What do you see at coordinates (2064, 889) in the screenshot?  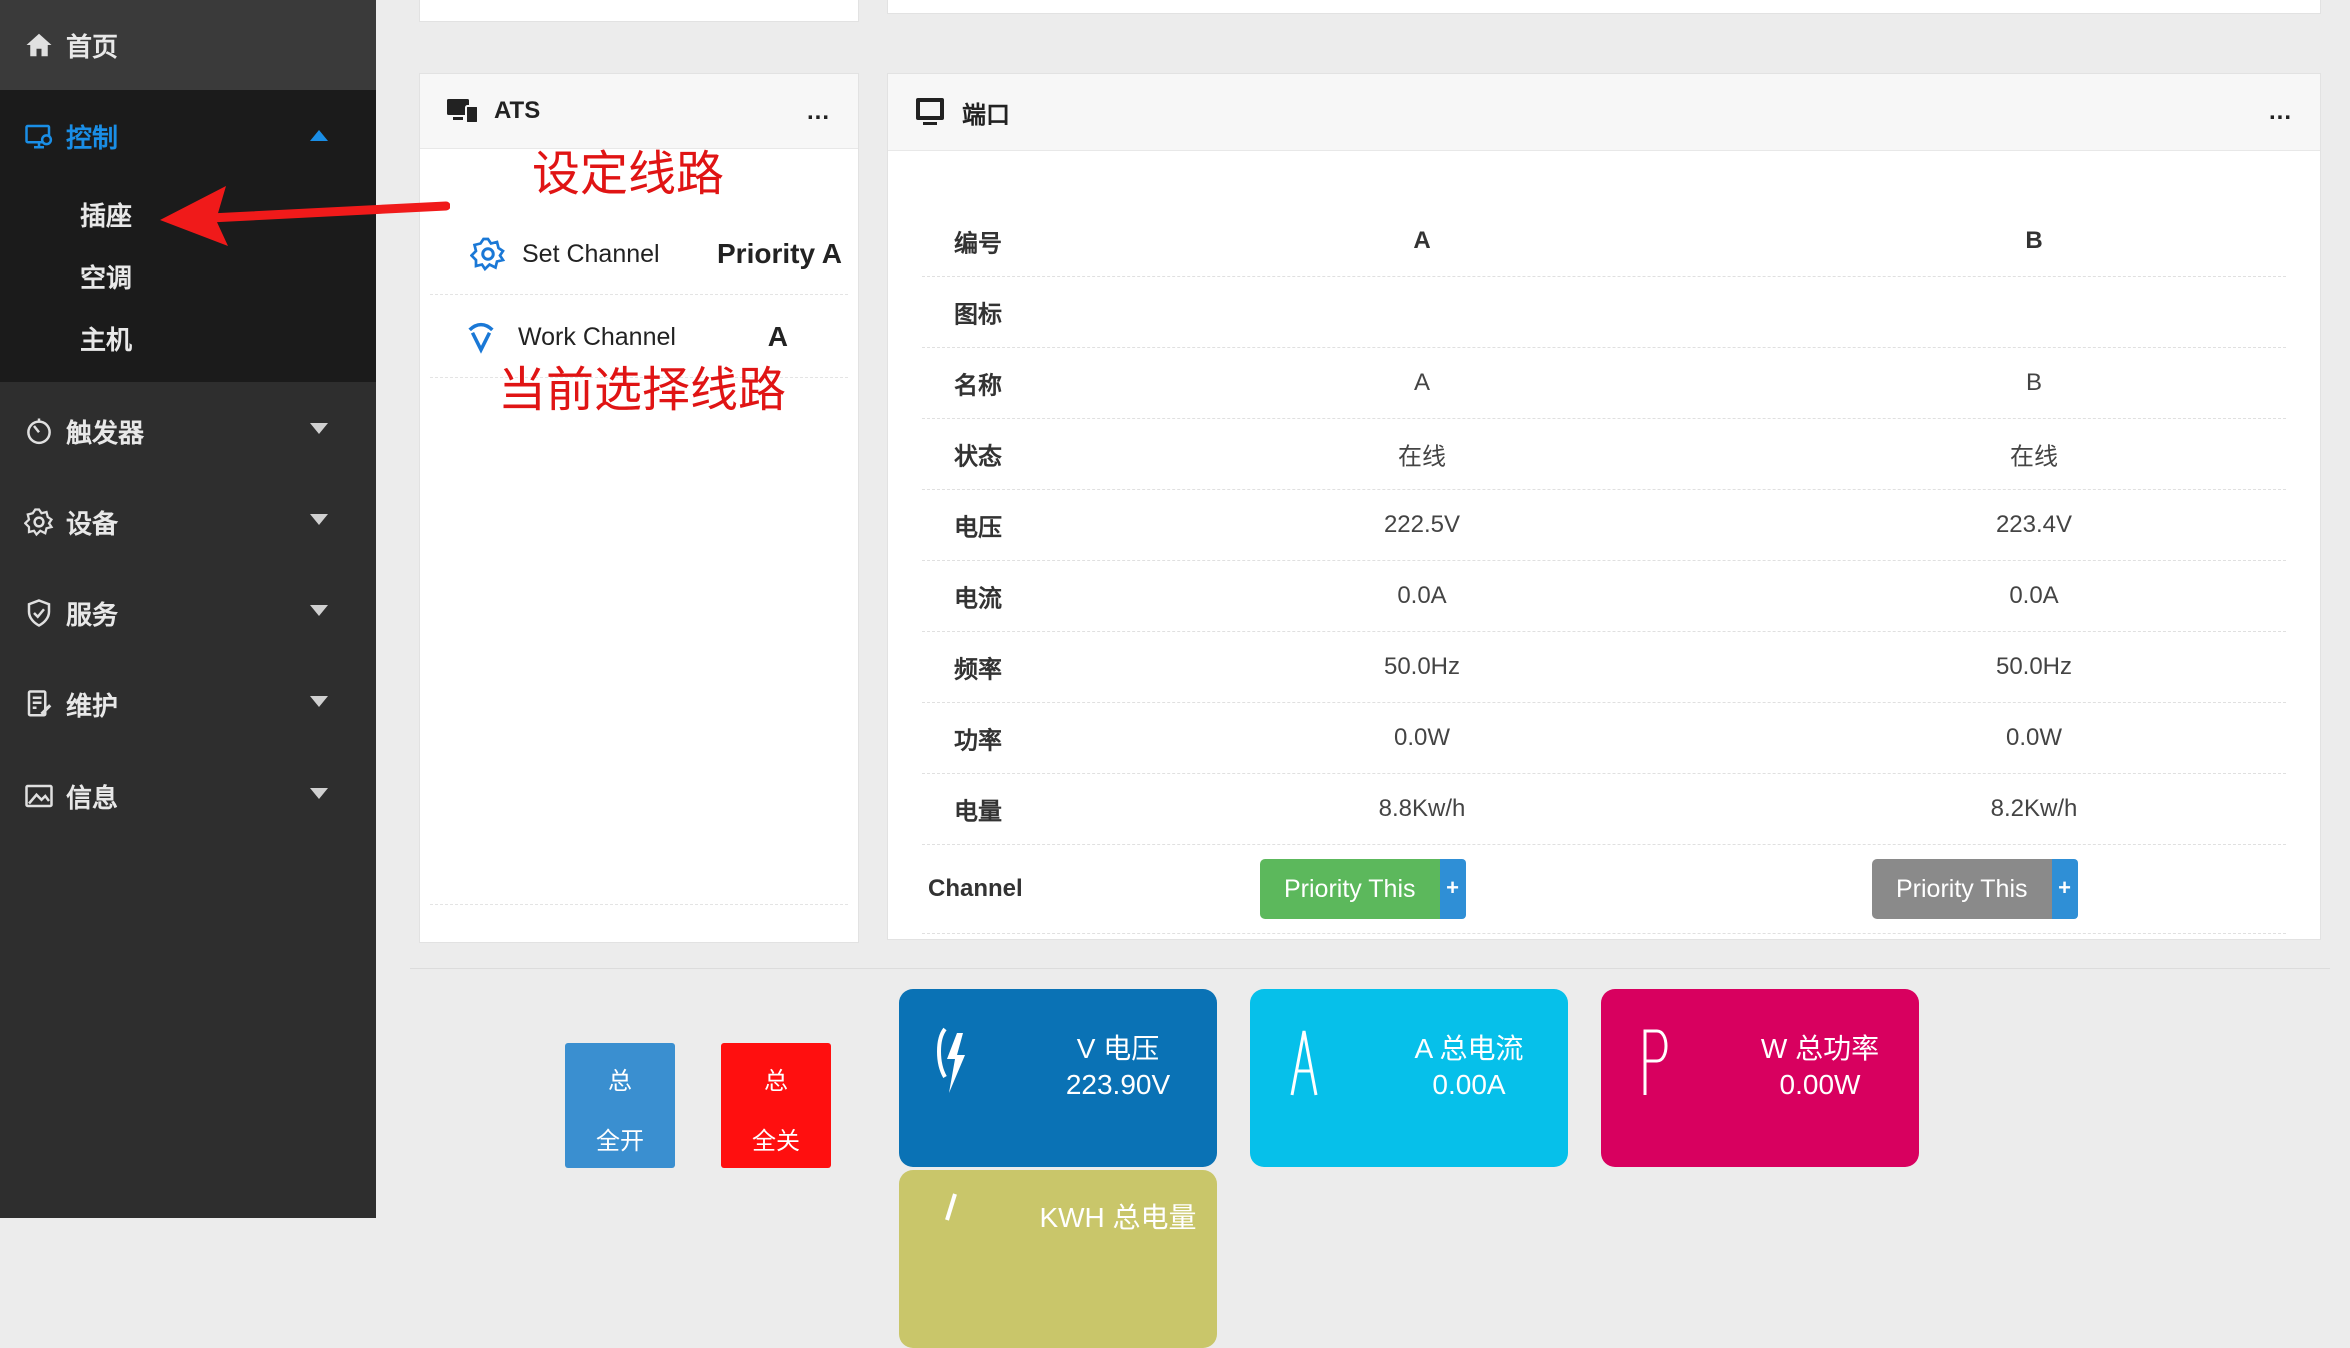 I see `priority-b-plus: +` at bounding box center [2064, 889].